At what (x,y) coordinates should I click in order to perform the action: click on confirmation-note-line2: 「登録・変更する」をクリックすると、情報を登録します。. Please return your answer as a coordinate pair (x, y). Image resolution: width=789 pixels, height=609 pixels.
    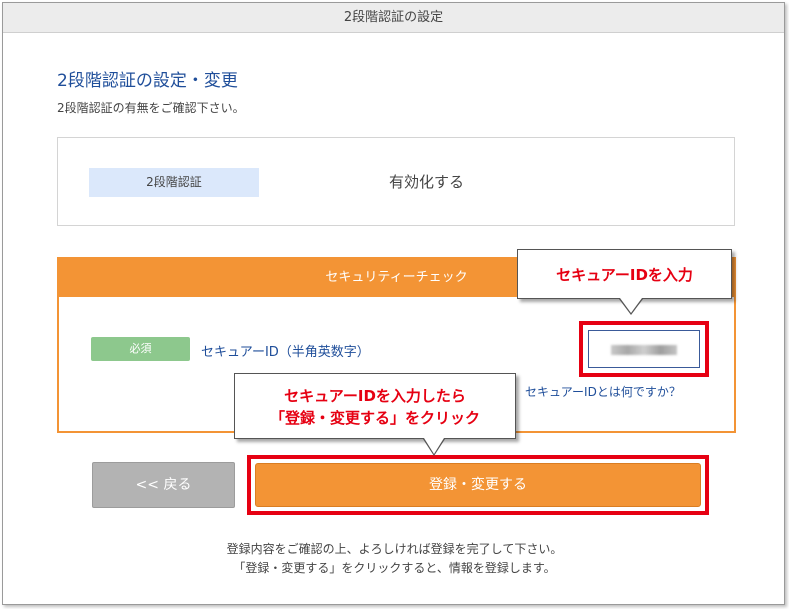
    Looking at the image, I should click on (394, 568).